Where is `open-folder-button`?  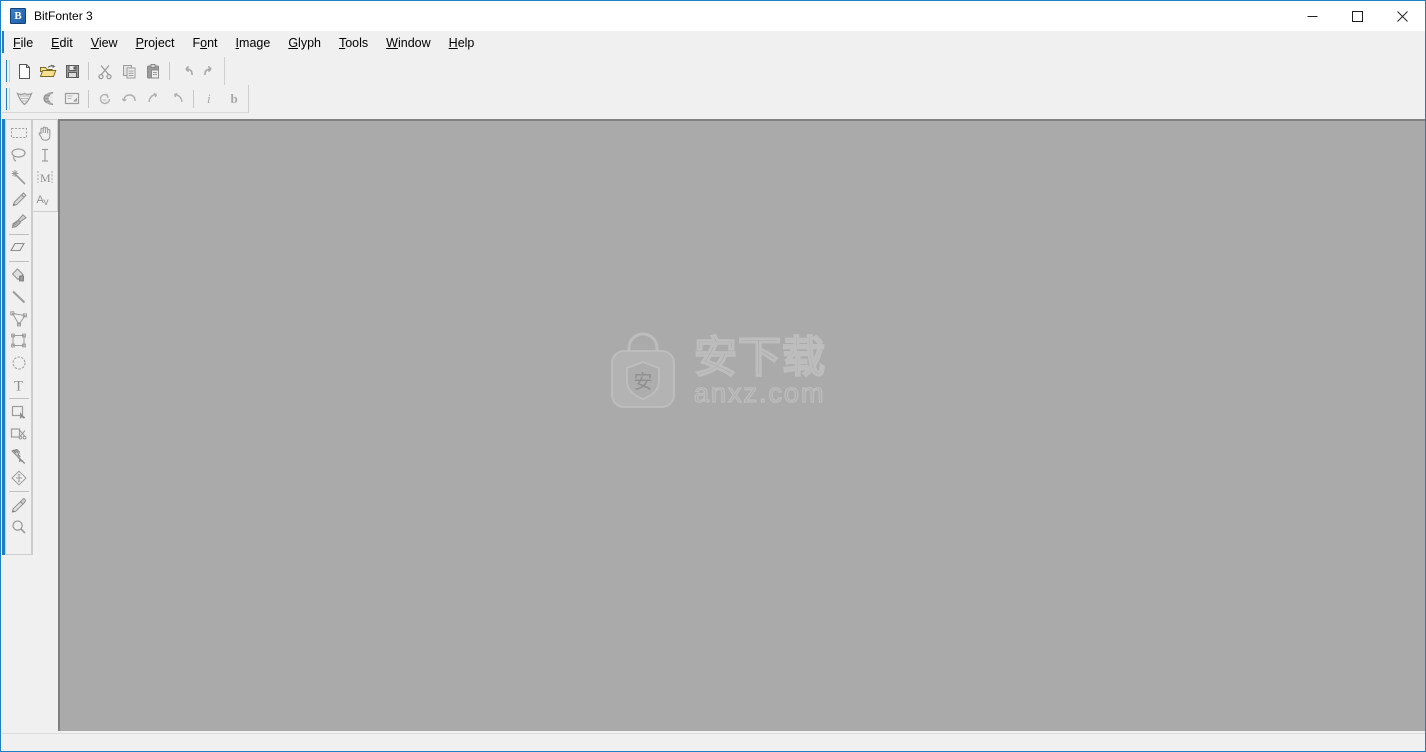 open-folder-button is located at coordinates (48, 71).